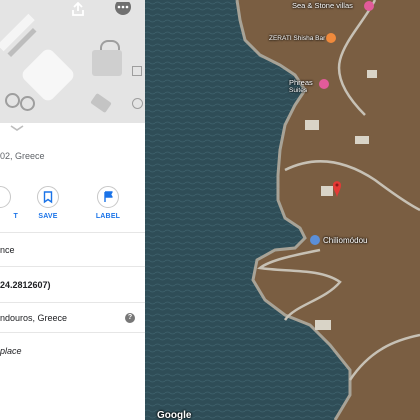 The width and height of the screenshot is (420, 420). I want to click on partial-action-button: T, so click(10, 203).